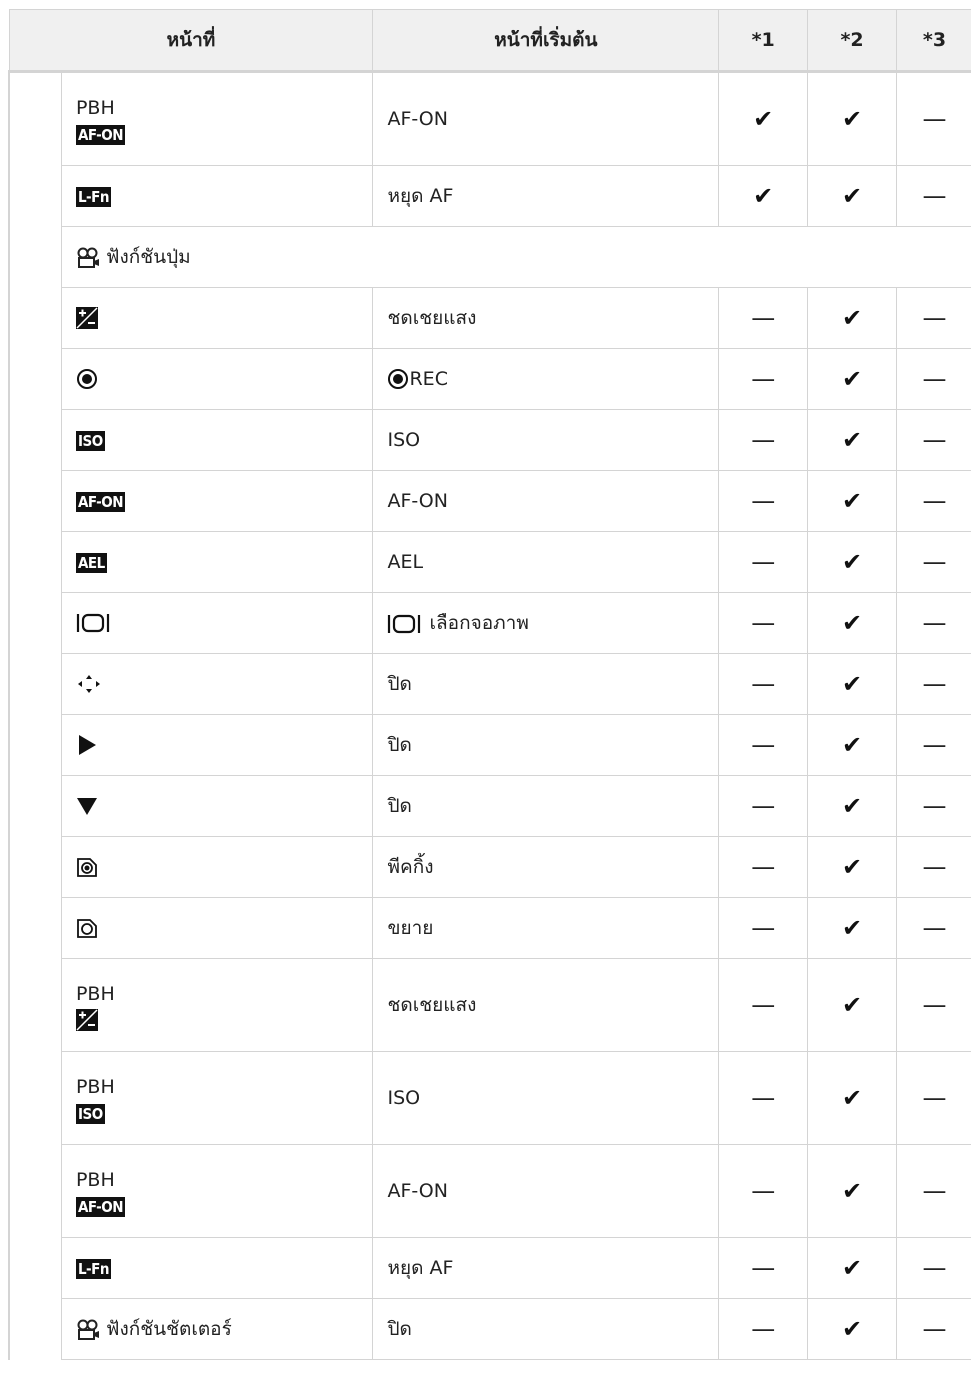 Image resolution: width=971 pixels, height=1378 pixels. I want to click on function-cell: PBH ISO, so click(217, 1098).